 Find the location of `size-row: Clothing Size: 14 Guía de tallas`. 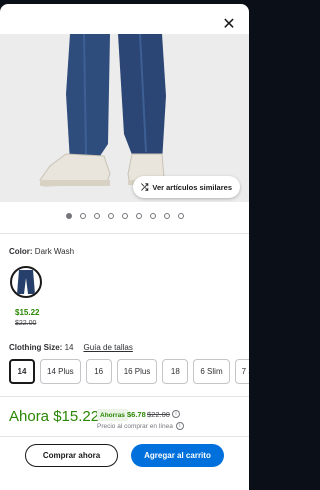

size-row: Clothing Size: 14 Guía de tallas is located at coordinates (71, 347).